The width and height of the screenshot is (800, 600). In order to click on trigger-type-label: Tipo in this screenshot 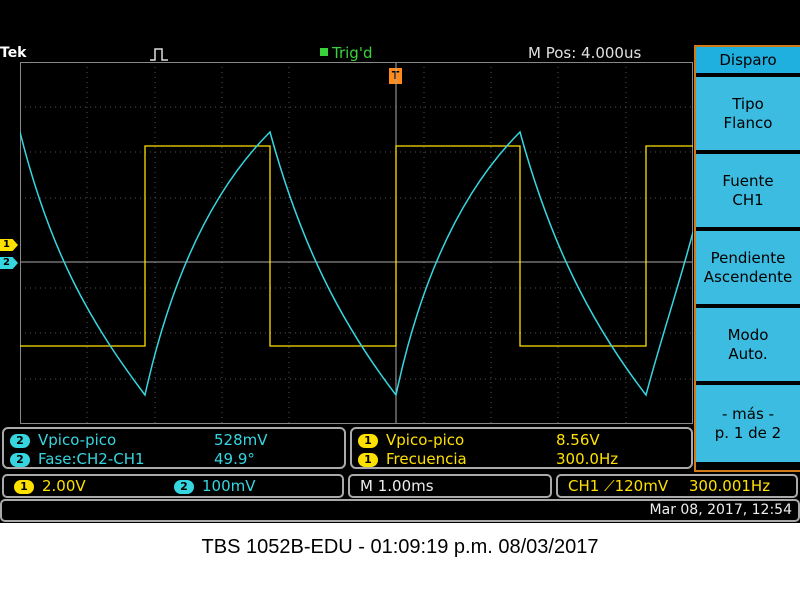, I will do `click(748, 103)`.